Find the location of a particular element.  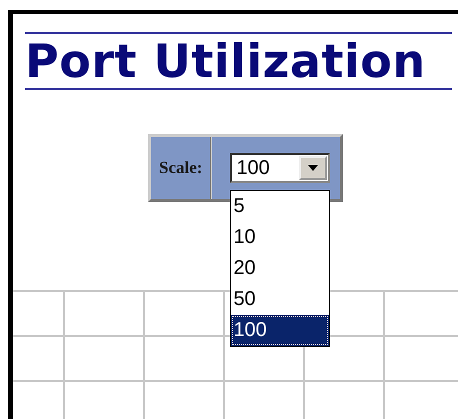

page-title: Port Utilization is located at coordinates (238, 61).